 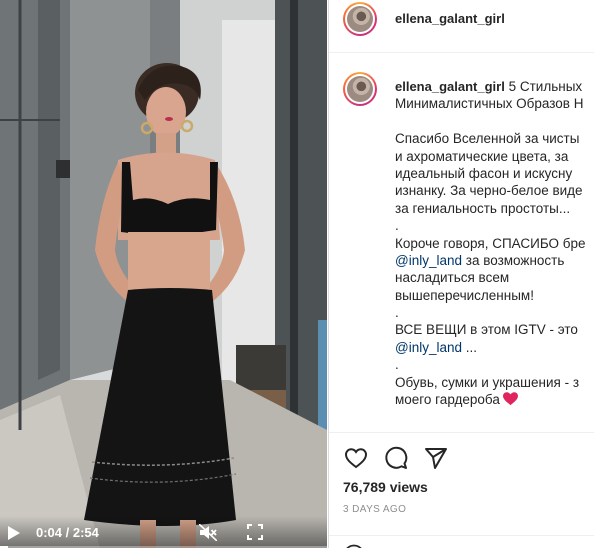 What do you see at coordinates (396, 458) in the screenshot?
I see `comment-bubble-icon` at bounding box center [396, 458].